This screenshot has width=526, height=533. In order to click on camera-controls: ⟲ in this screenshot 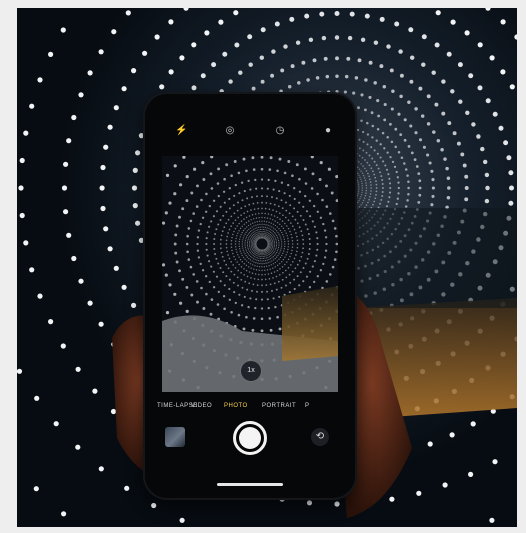, I will do `click(250, 439)`.